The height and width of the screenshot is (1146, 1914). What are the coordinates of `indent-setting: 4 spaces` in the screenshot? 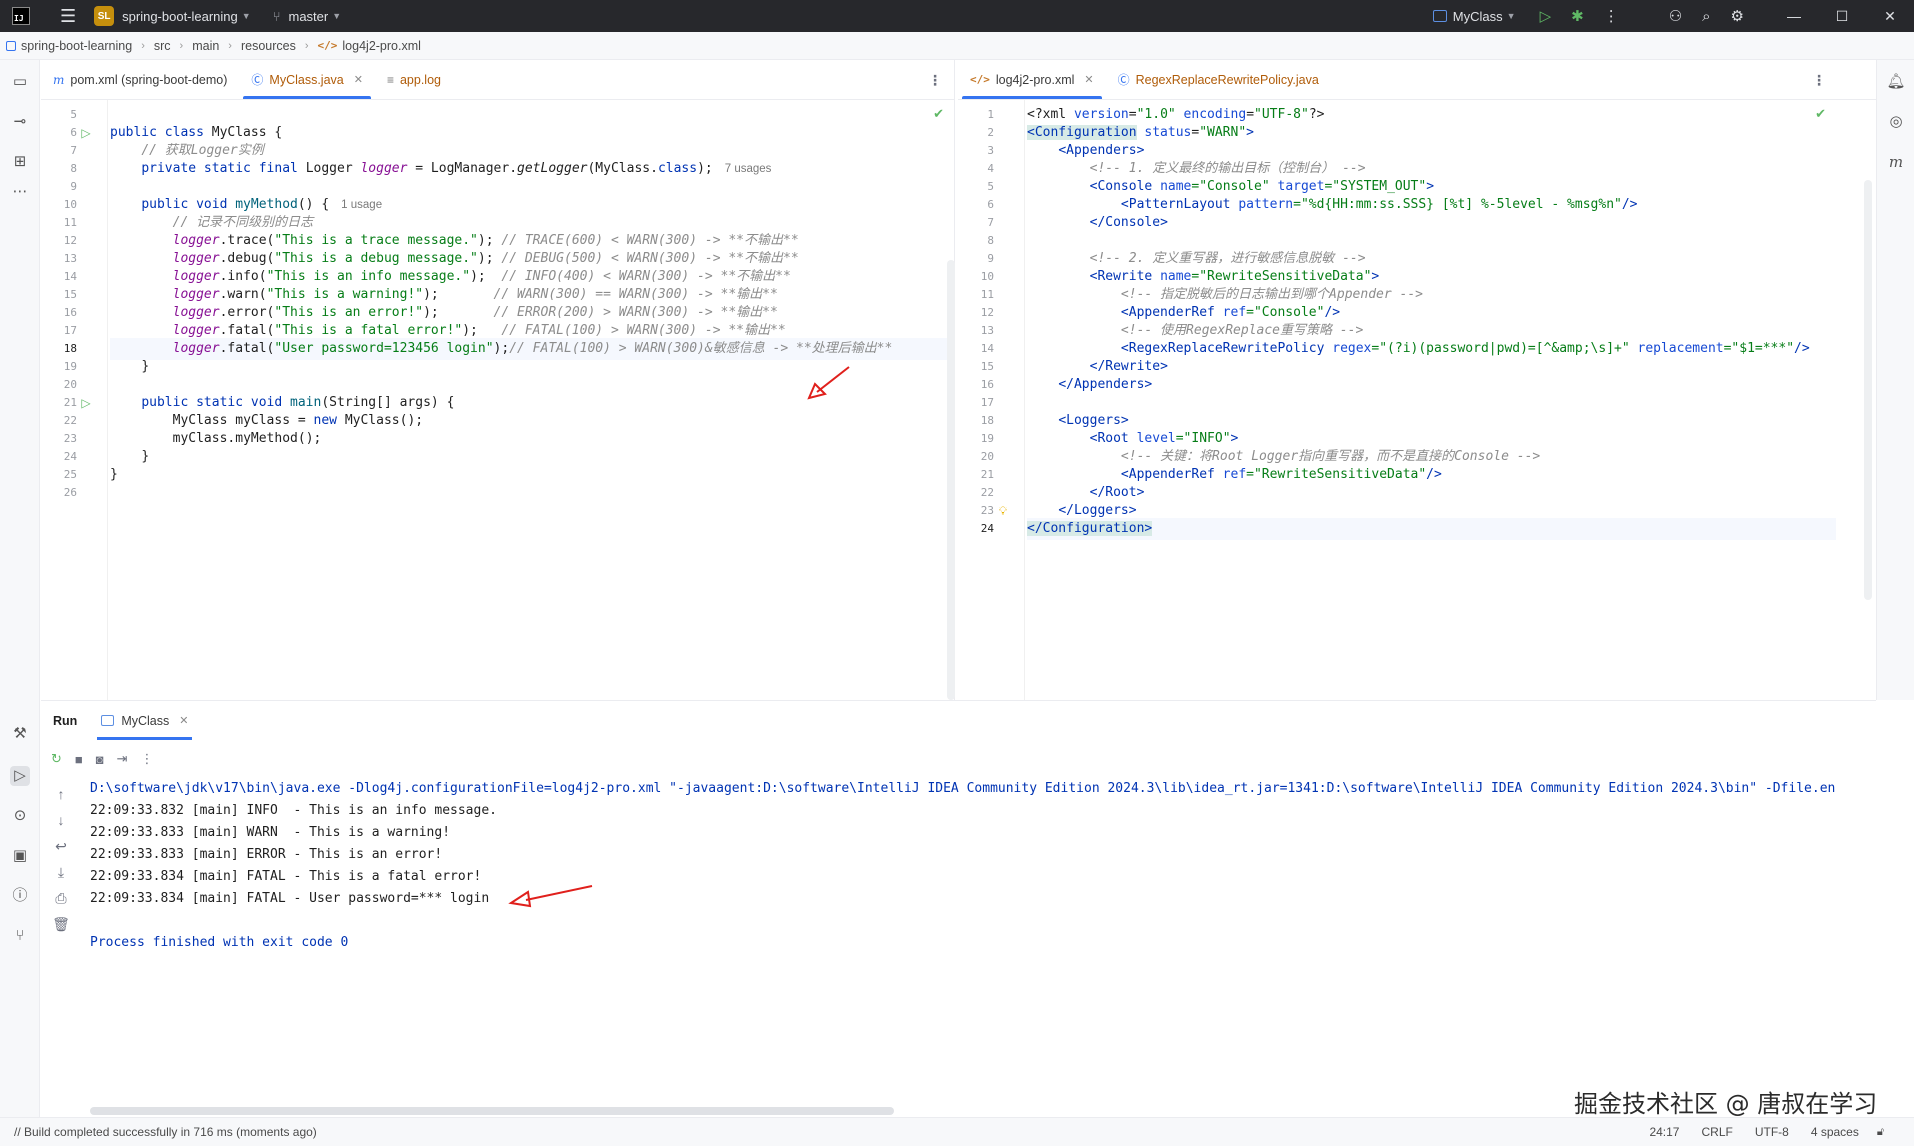 It's located at (1835, 1132).